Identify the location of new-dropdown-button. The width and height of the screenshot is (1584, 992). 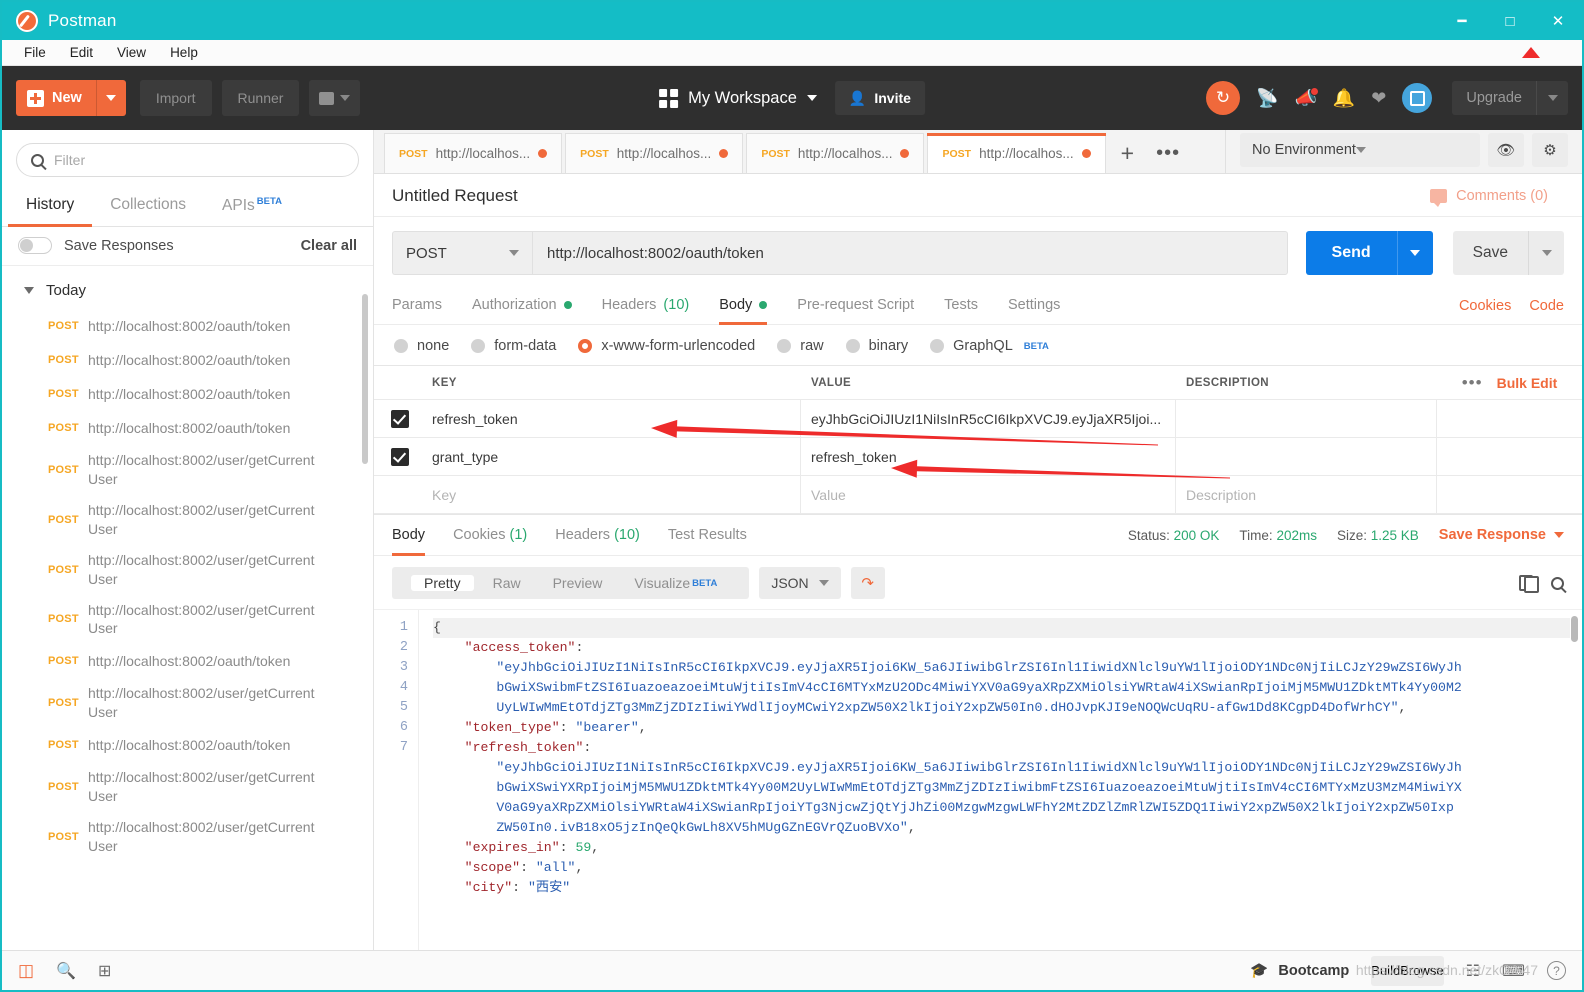
(110, 98).